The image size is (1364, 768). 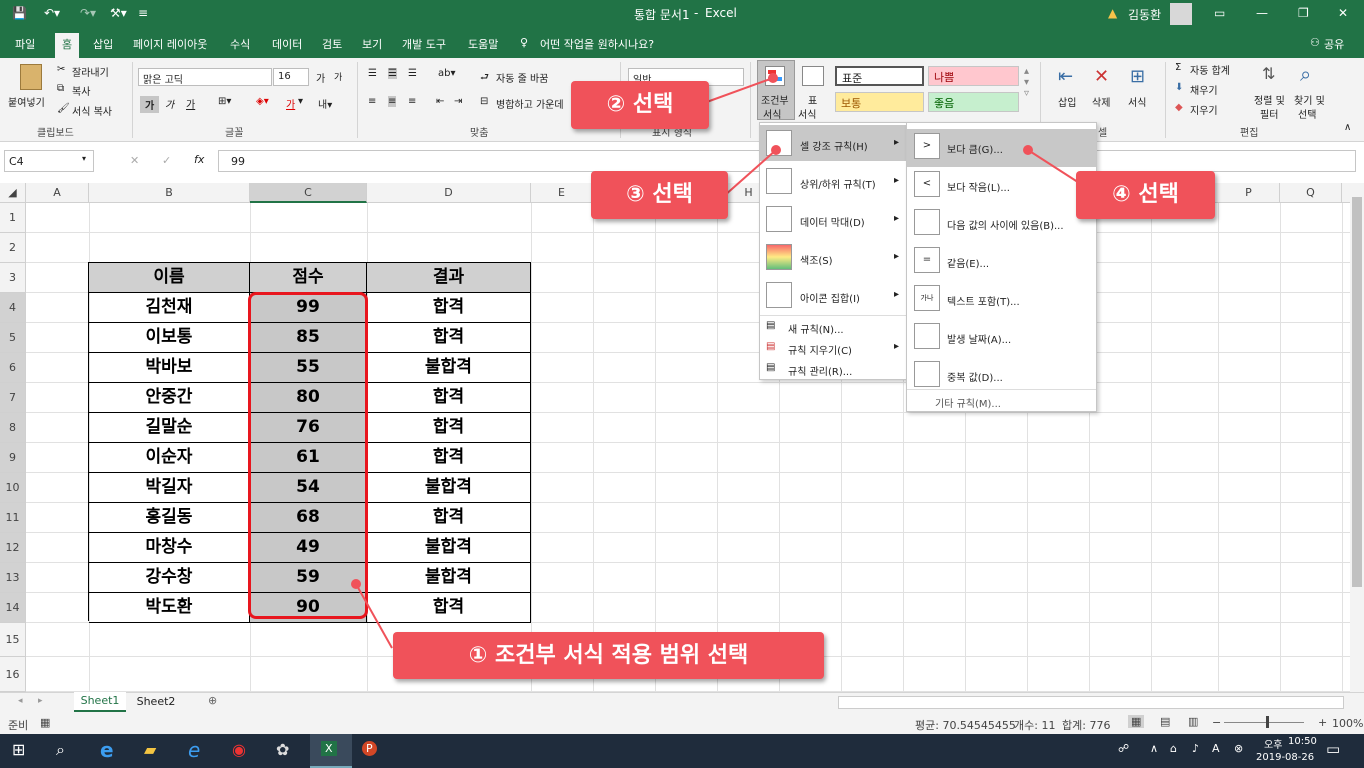 I want to click on callout-step-2: ② 선택, so click(x=640, y=105).